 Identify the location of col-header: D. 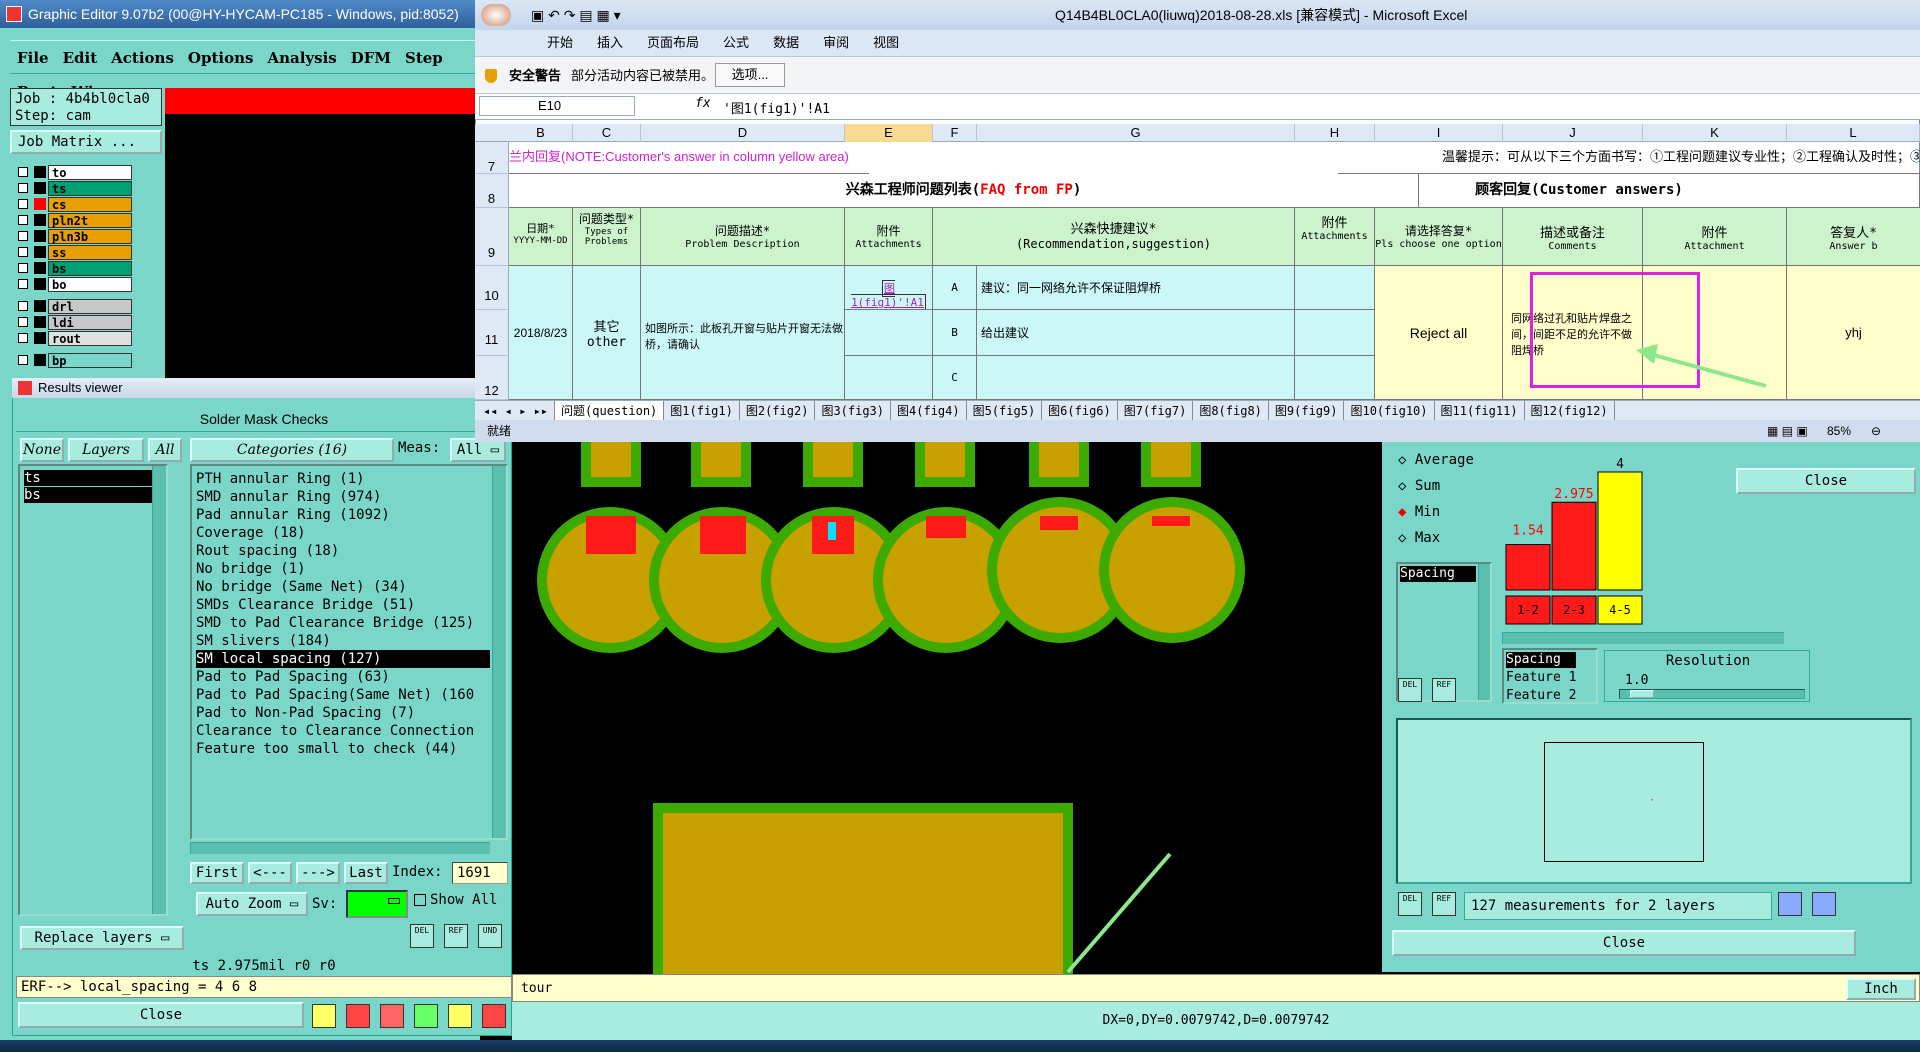
(743, 133).